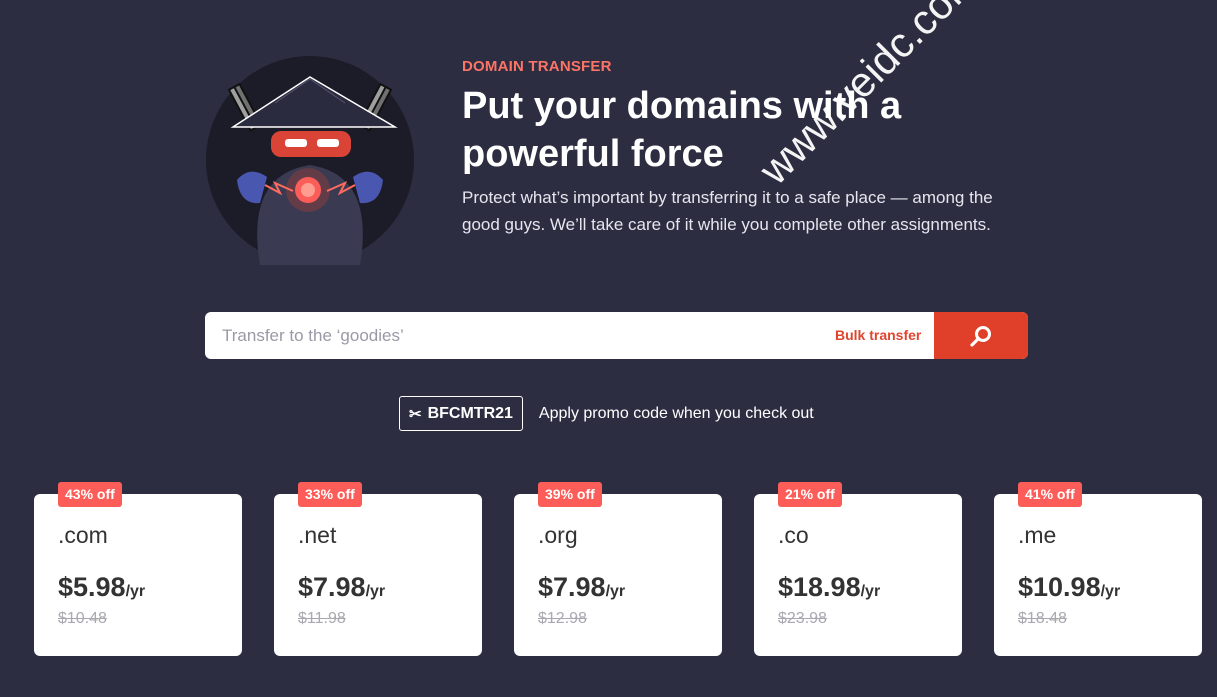 This screenshot has height=697, width=1217. Describe the element at coordinates (322, 618) in the screenshot. I see `tld-old-price: $11.98` at that location.